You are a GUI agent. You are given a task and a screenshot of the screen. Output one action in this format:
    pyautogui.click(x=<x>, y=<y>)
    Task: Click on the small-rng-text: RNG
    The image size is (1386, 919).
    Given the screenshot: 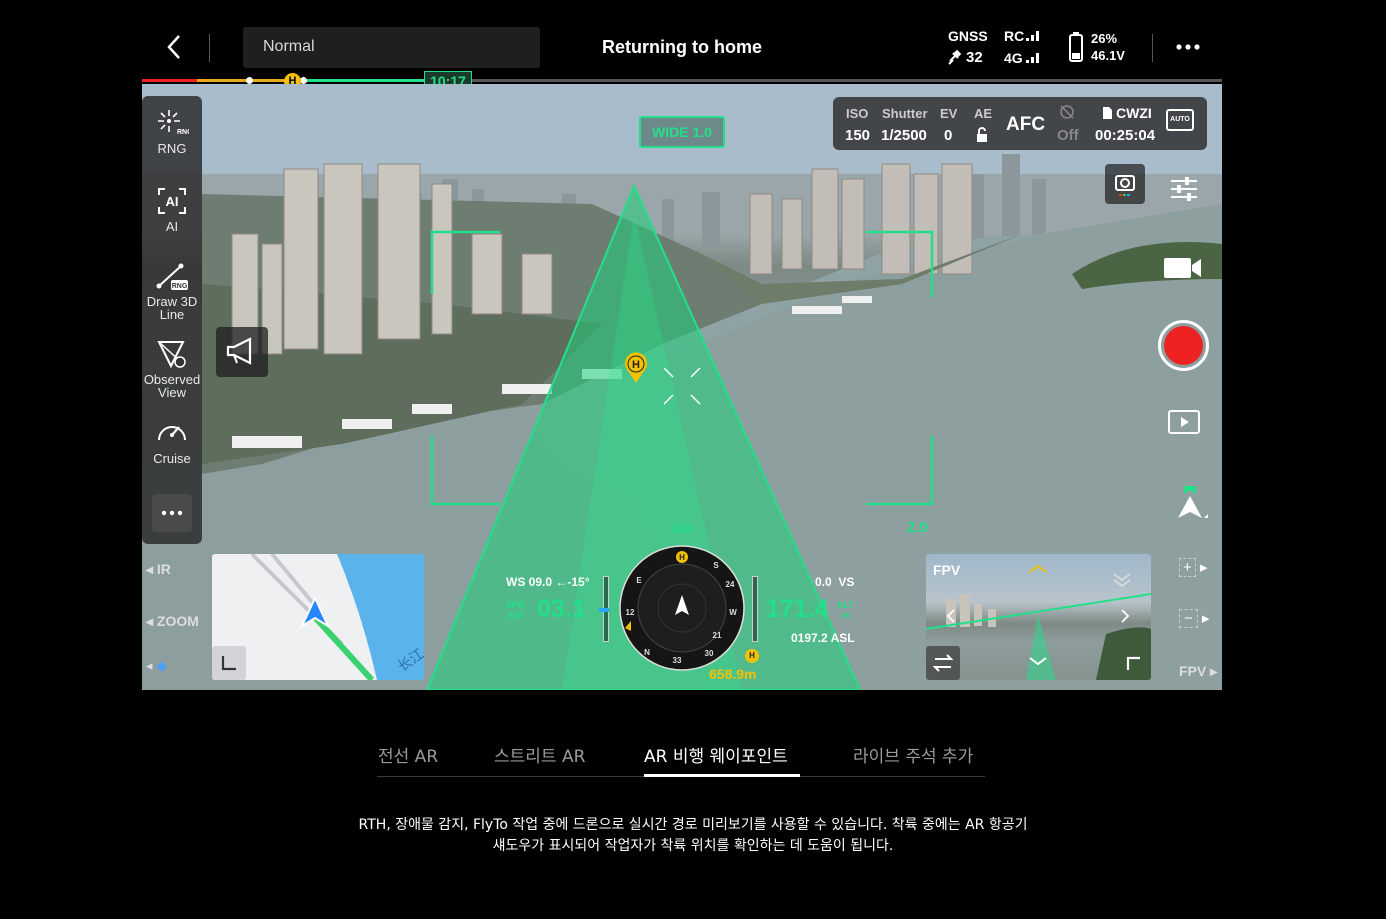 What is the action you would take?
    pyautogui.click(x=180, y=286)
    